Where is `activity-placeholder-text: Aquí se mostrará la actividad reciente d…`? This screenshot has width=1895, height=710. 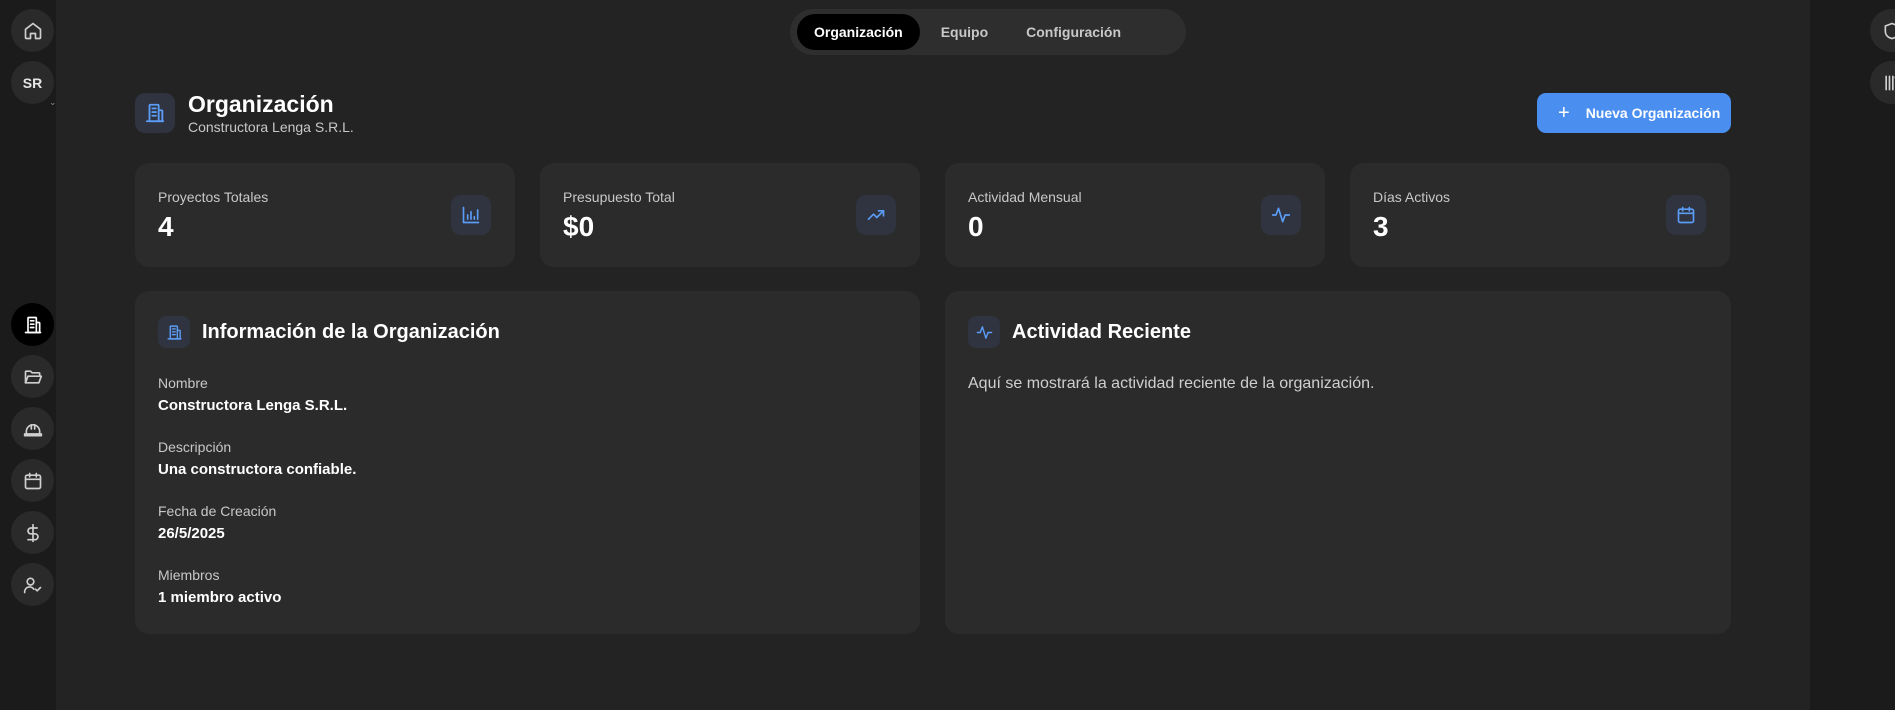 activity-placeholder-text: Aquí se mostrará la actividad reciente d… is located at coordinates (1171, 383).